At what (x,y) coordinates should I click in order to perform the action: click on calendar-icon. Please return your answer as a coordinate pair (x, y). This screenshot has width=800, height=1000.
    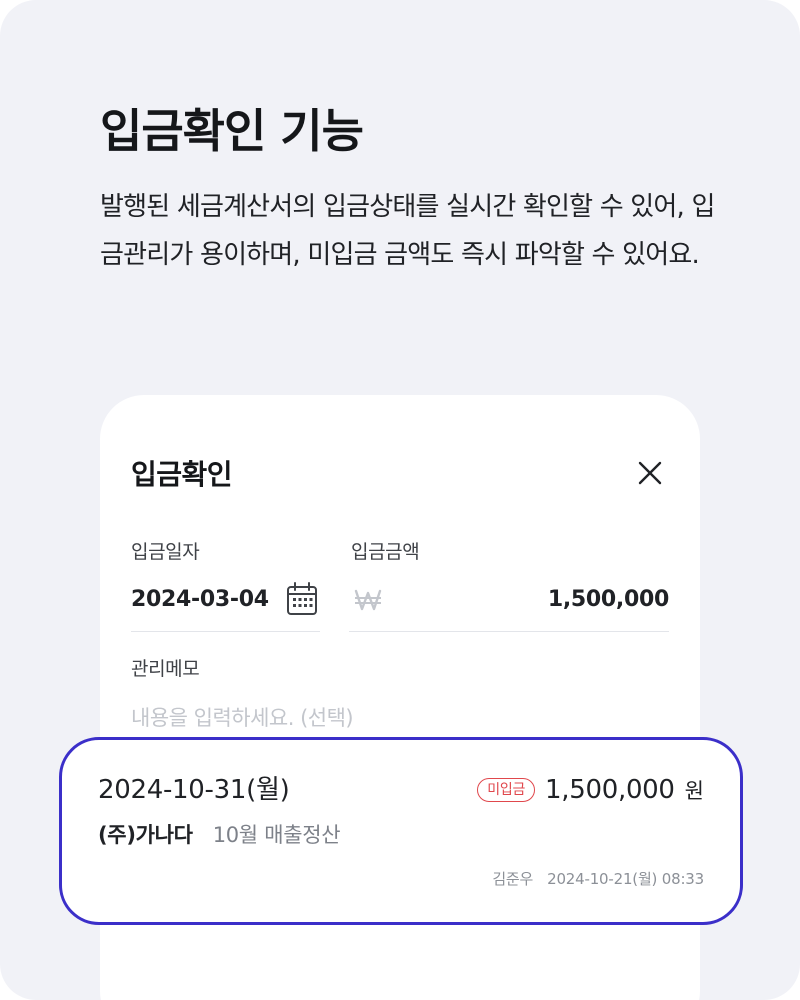
    Looking at the image, I should click on (302, 599).